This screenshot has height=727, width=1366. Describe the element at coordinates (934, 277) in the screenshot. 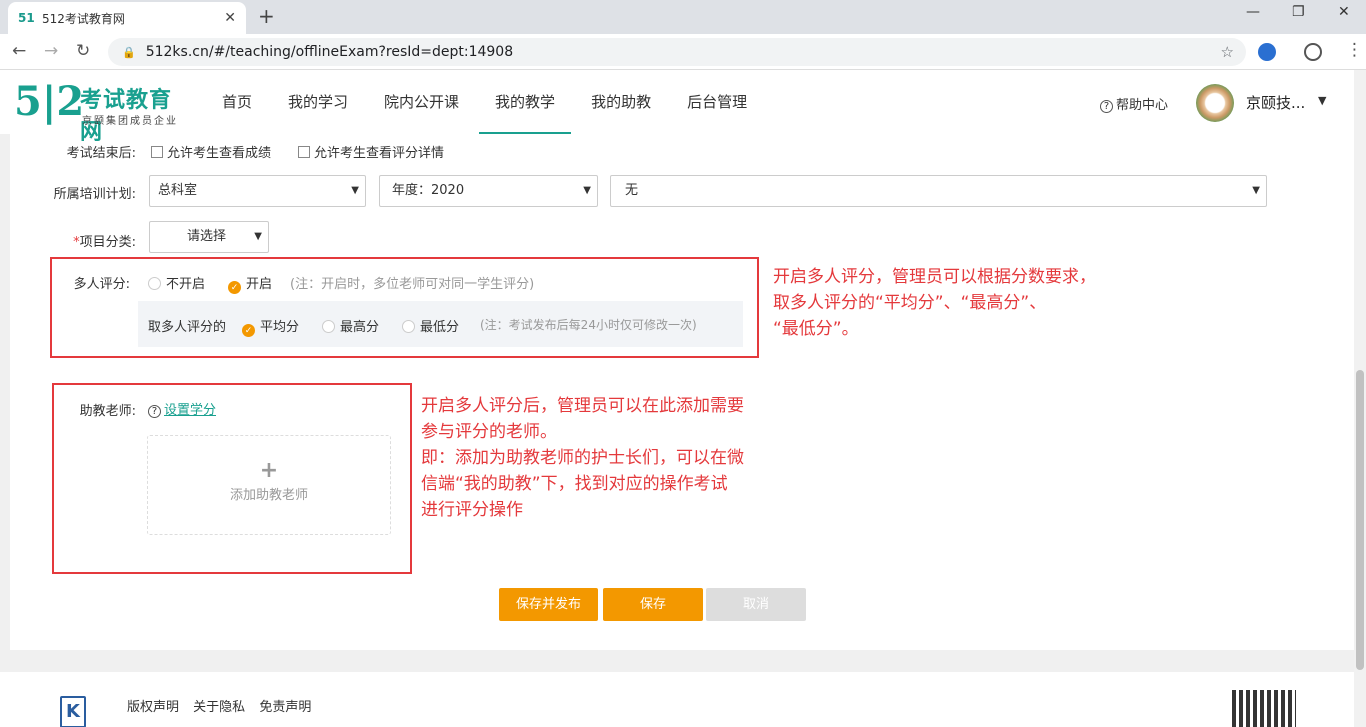

I see `annotation-line: 开启多人评分，管理员可以根据分数要求，` at that location.